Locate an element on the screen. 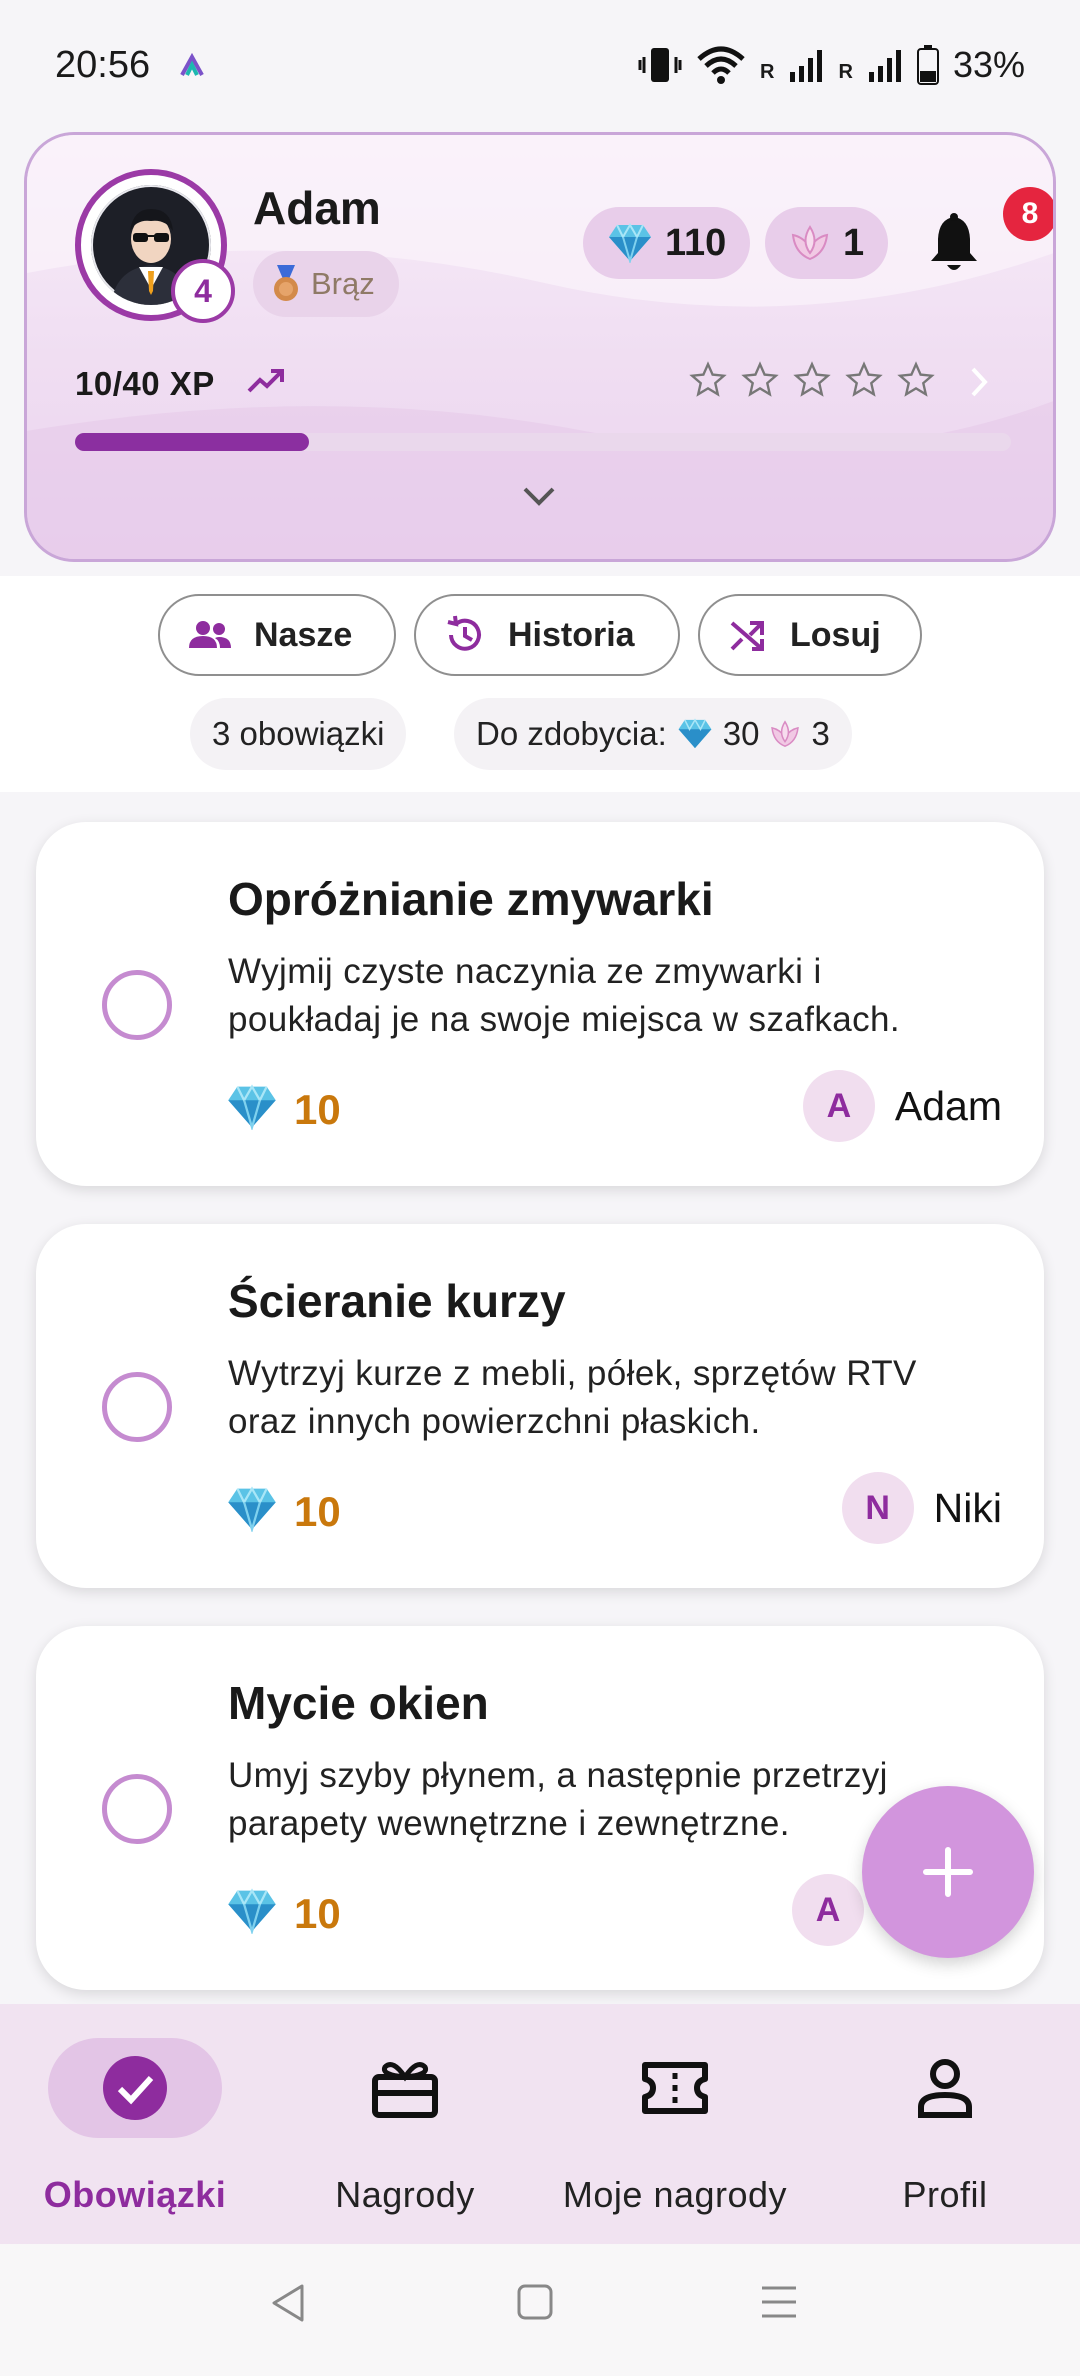 The height and width of the screenshot is (2376, 1080). nav-rewards-label: Nagrody is located at coordinates (405, 2194).